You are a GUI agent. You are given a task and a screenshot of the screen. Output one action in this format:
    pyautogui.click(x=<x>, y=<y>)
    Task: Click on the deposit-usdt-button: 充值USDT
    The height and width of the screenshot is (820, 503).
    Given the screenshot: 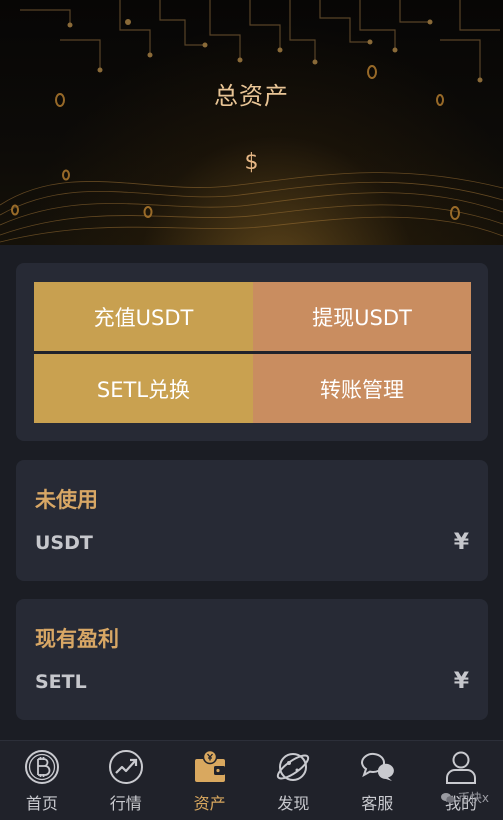 What is the action you would take?
    pyautogui.click(x=143, y=316)
    